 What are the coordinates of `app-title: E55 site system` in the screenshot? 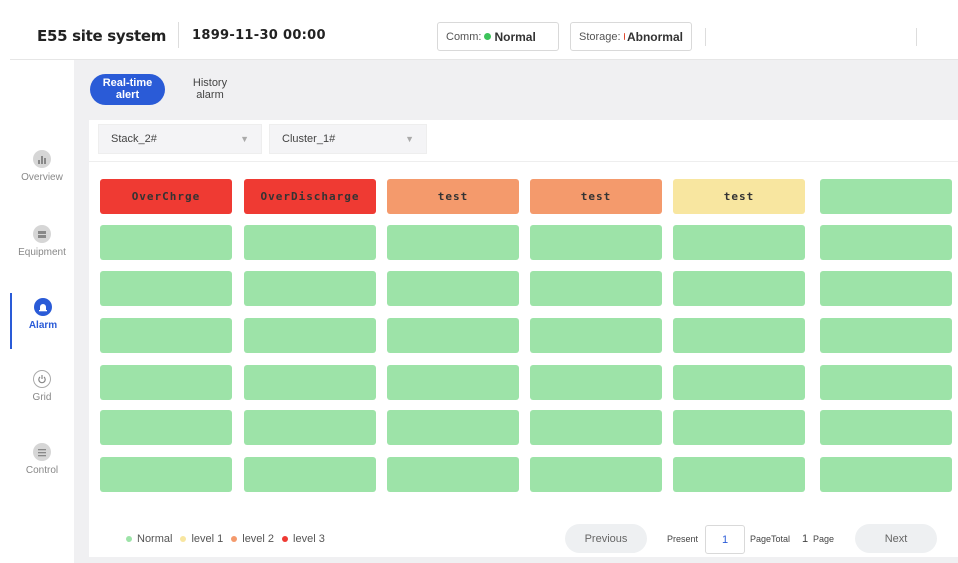 It's located at (102, 36).